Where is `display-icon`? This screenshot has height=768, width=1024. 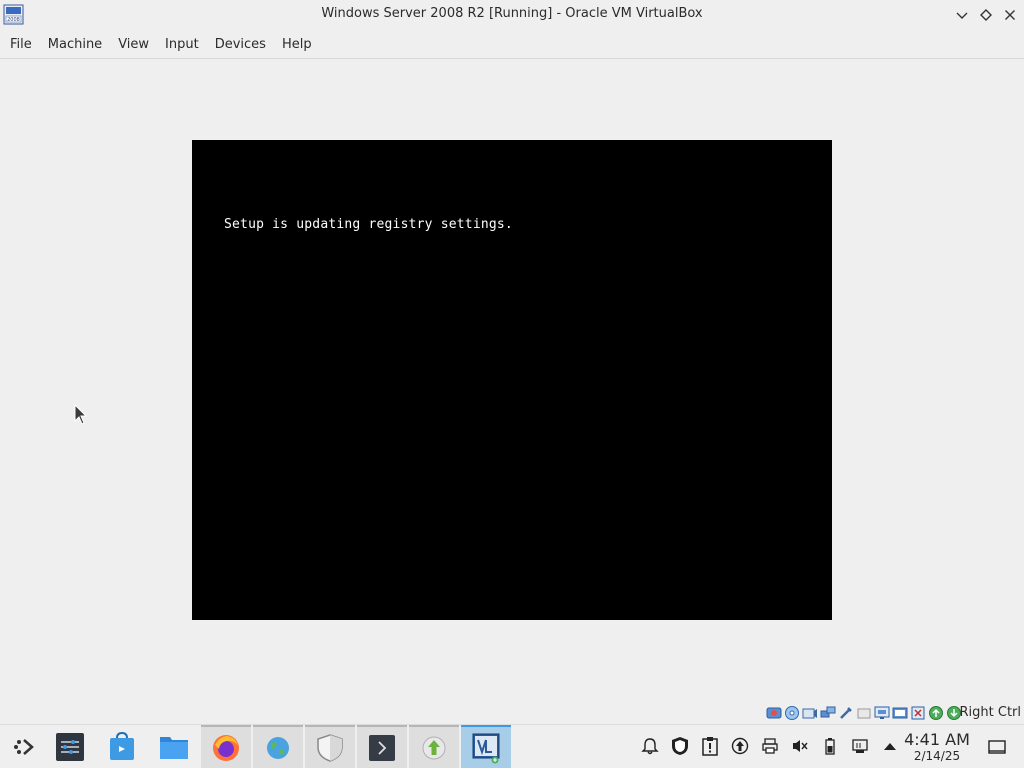 display-icon is located at coordinates (882, 713).